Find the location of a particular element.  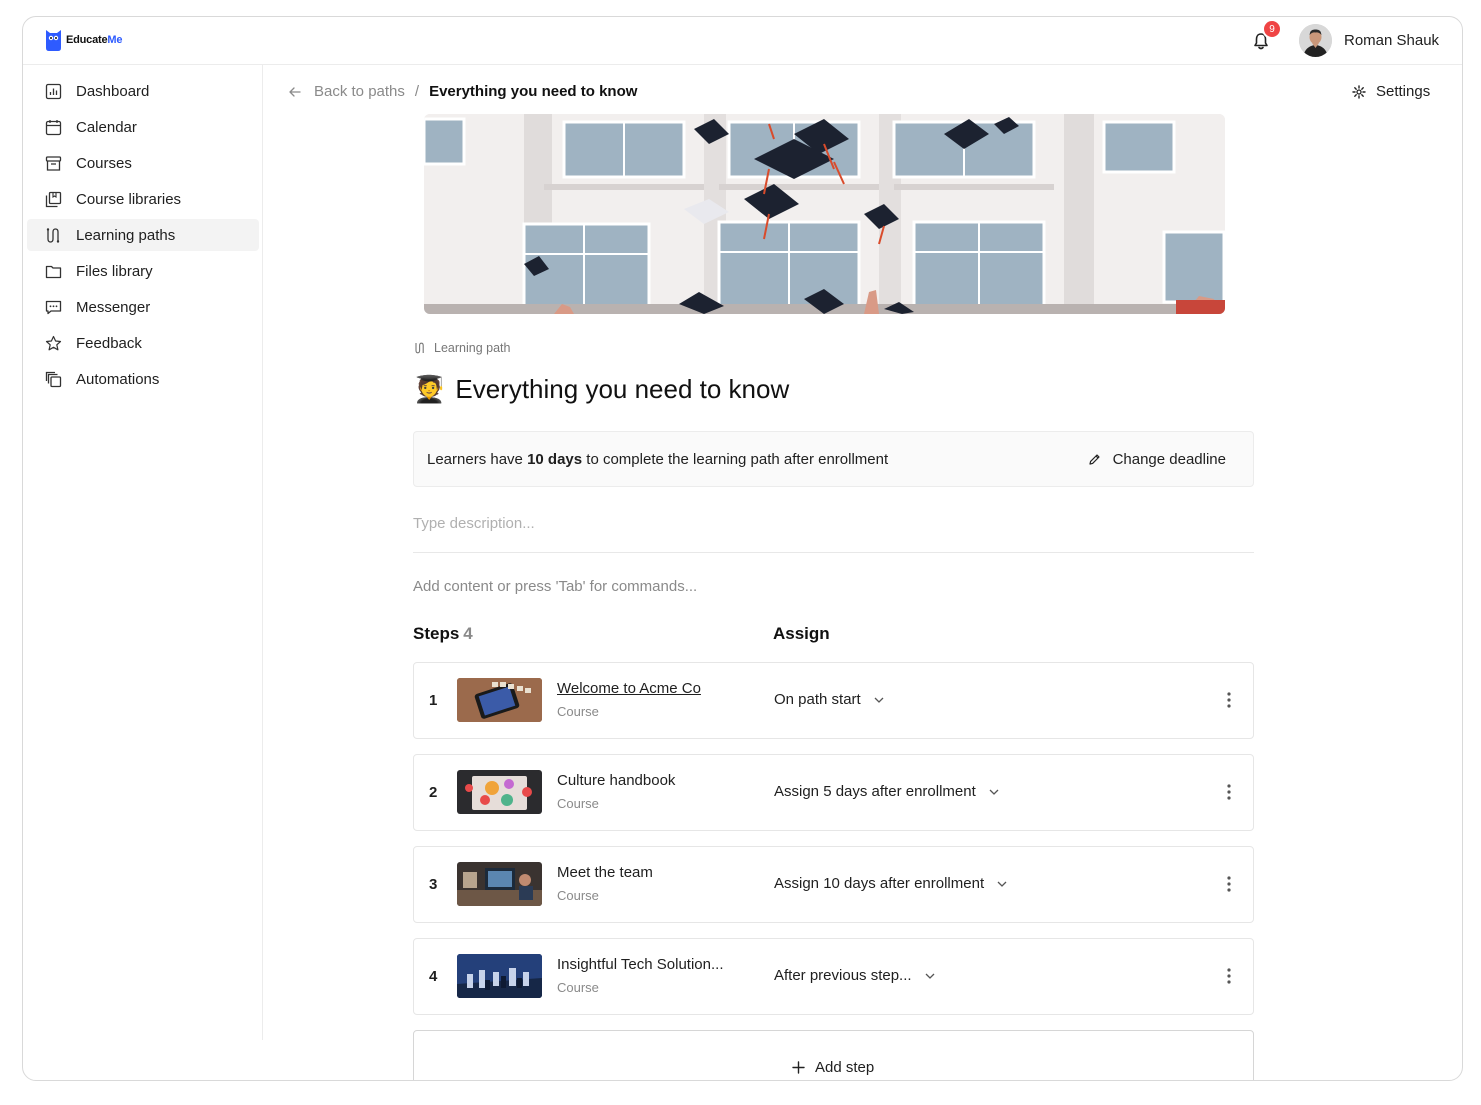

cover-image is located at coordinates (824, 214).